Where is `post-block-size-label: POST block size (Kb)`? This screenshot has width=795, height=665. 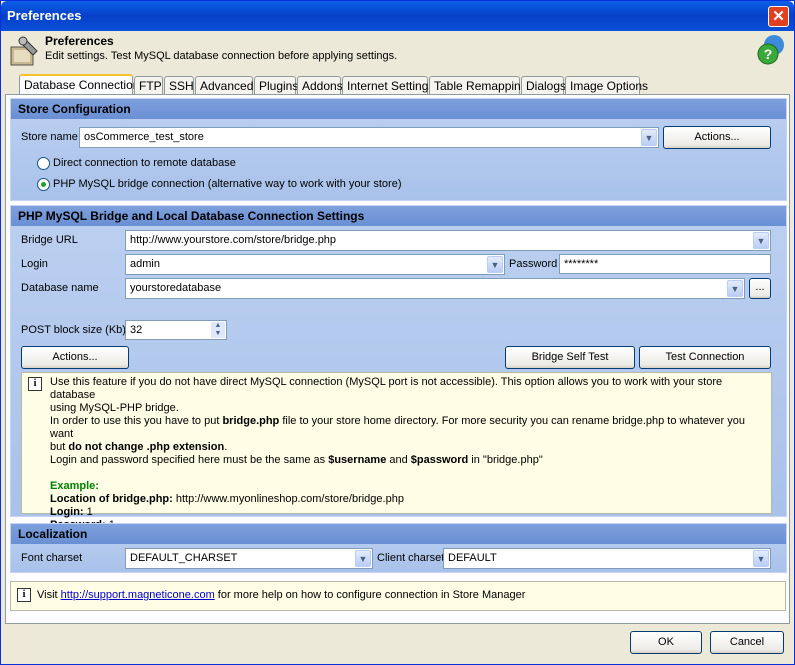 post-block-size-label: POST block size (Kb) is located at coordinates (73, 330).